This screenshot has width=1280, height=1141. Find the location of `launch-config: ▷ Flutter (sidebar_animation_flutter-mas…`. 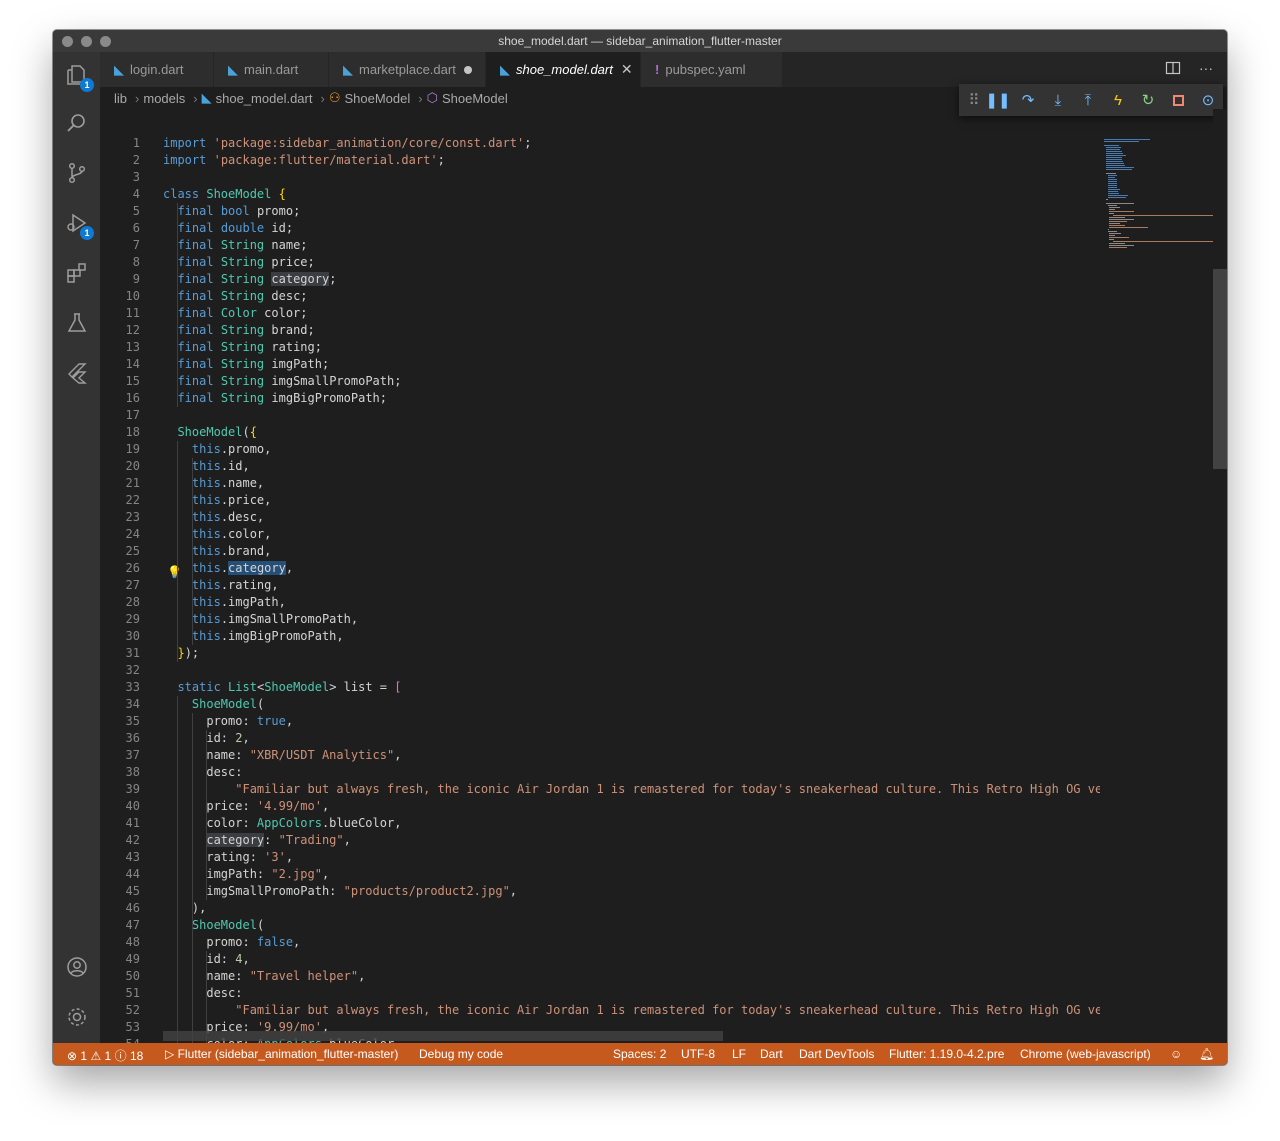

launch-config: ▷ Flutter (sidebar_animation_flutter-mas… is located at coordinates (281, 1054).